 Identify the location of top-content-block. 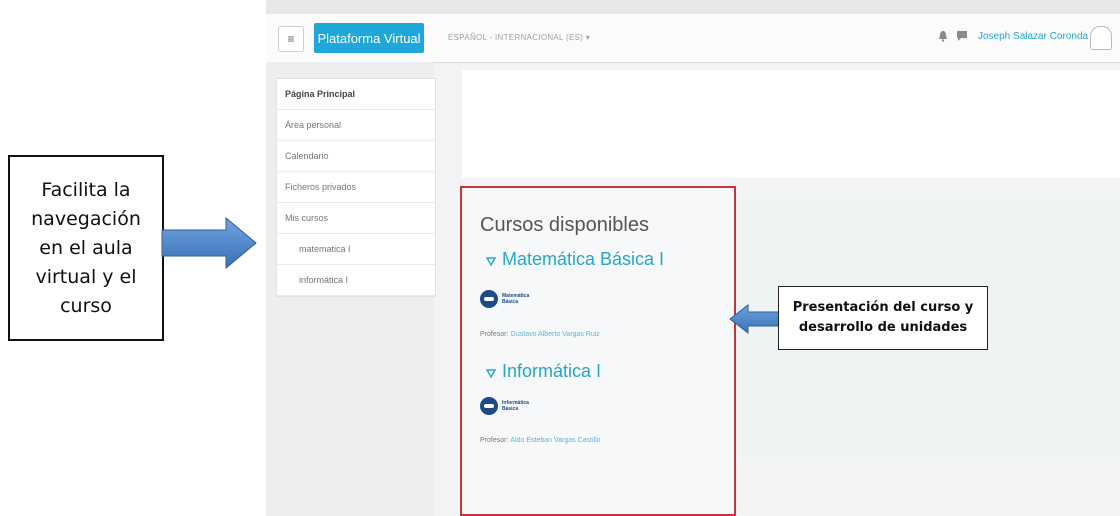
(791, 124).